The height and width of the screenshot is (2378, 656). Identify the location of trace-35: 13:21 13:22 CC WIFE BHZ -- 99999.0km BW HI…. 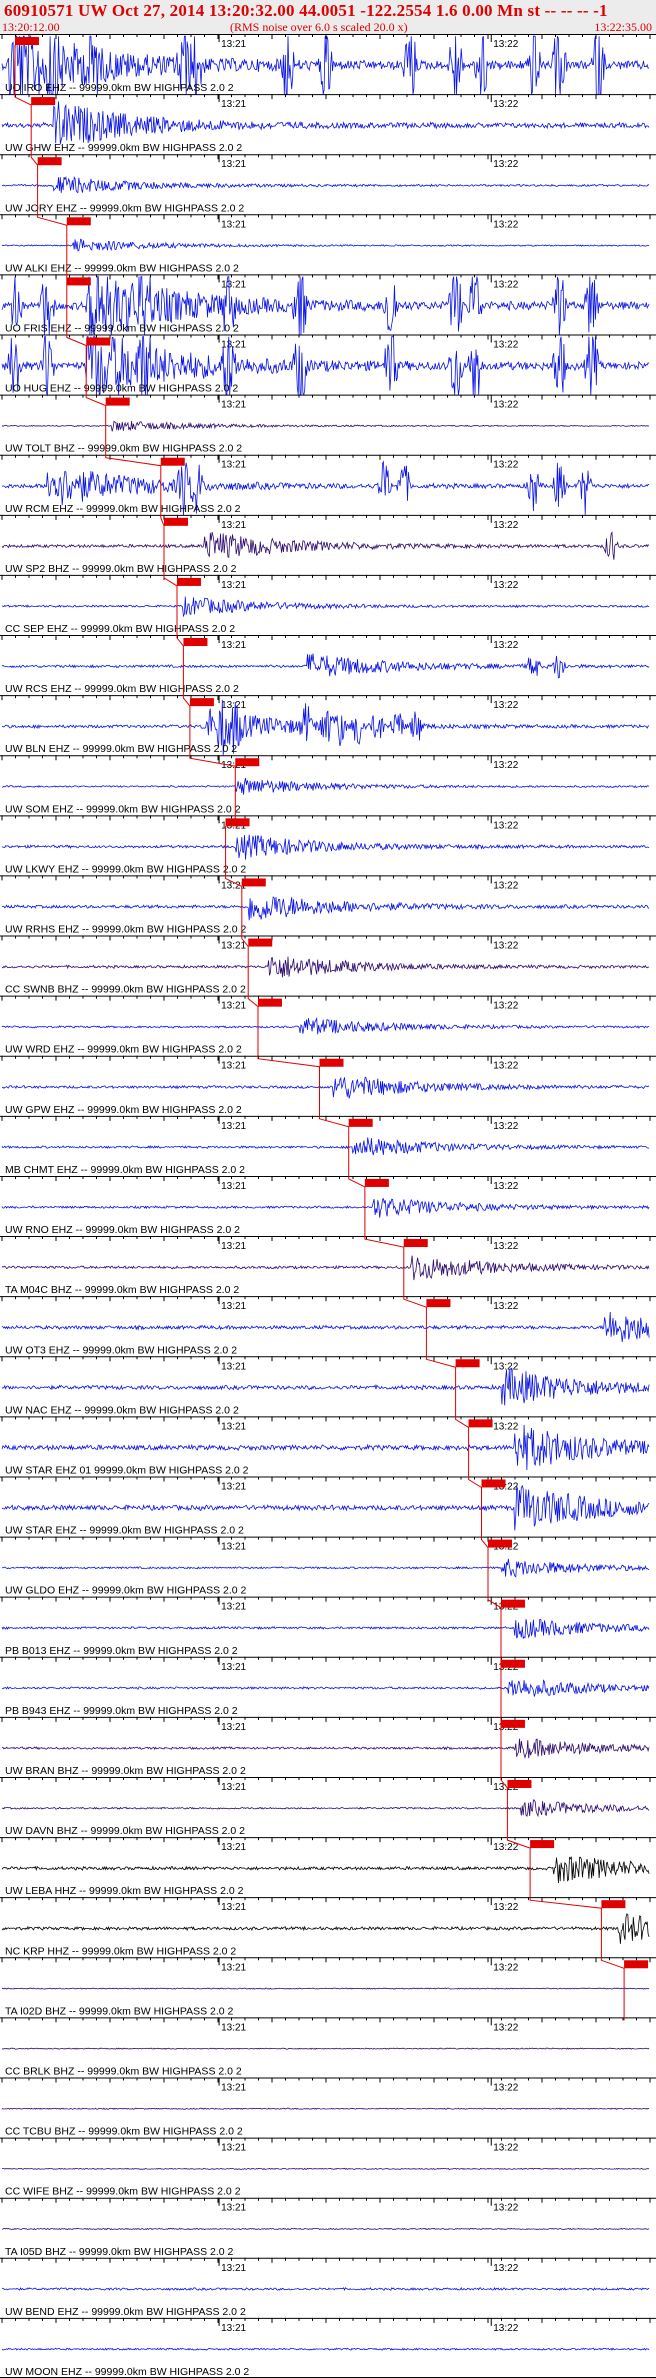
(328, 2167).